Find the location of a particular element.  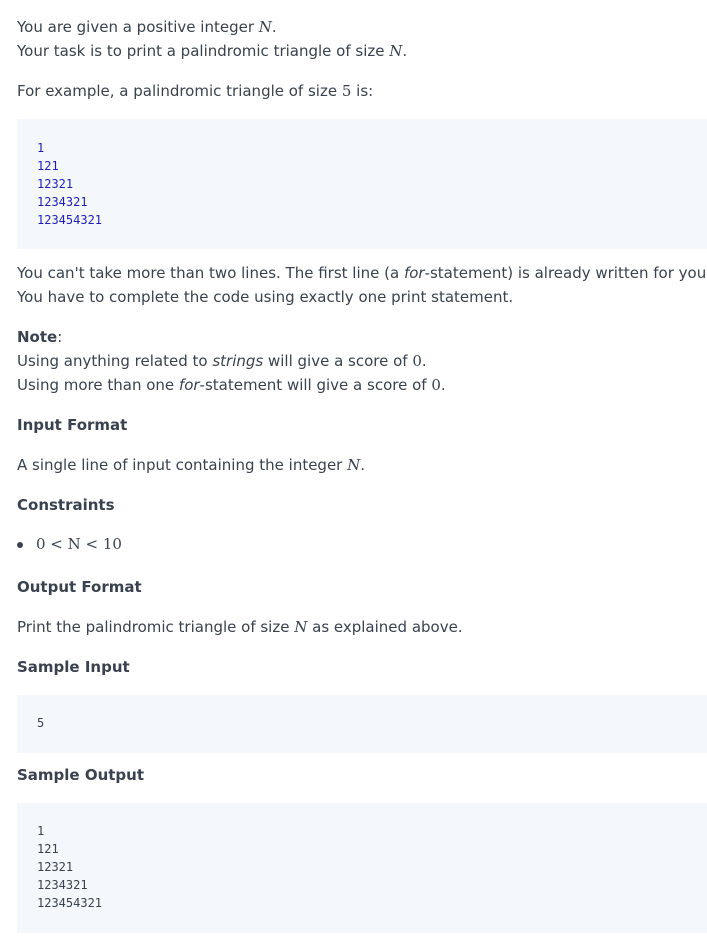

input-format-math: N is located at coordinates (354, 465).